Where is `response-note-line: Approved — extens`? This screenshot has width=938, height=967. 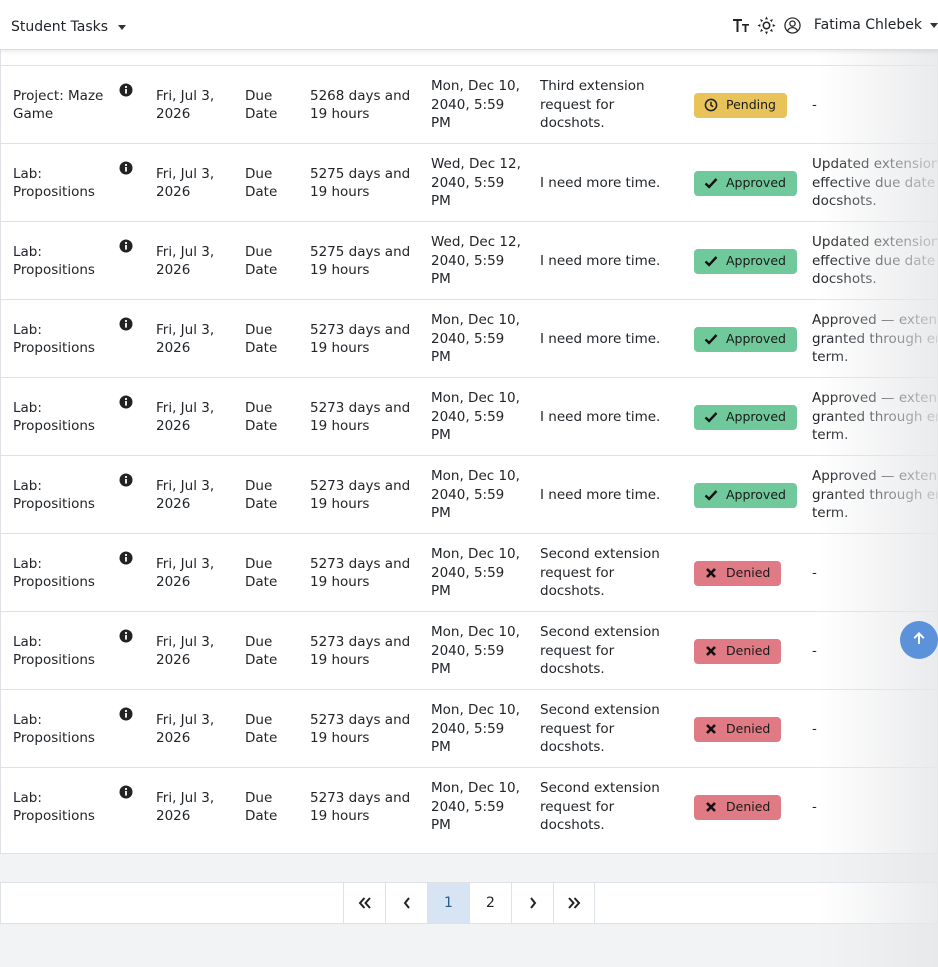
response-note-line: Approved — extens is located at coordinates (875, 398).